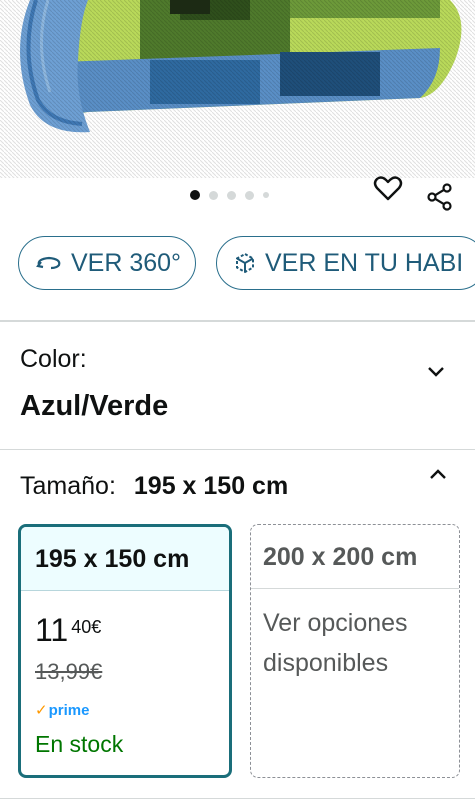 This screenshot has height=804, width=475. What do you see at coordinates (68, 486) in the screenshot?
I see `size-label: Tamaño:` at bounding box center [68, 486].